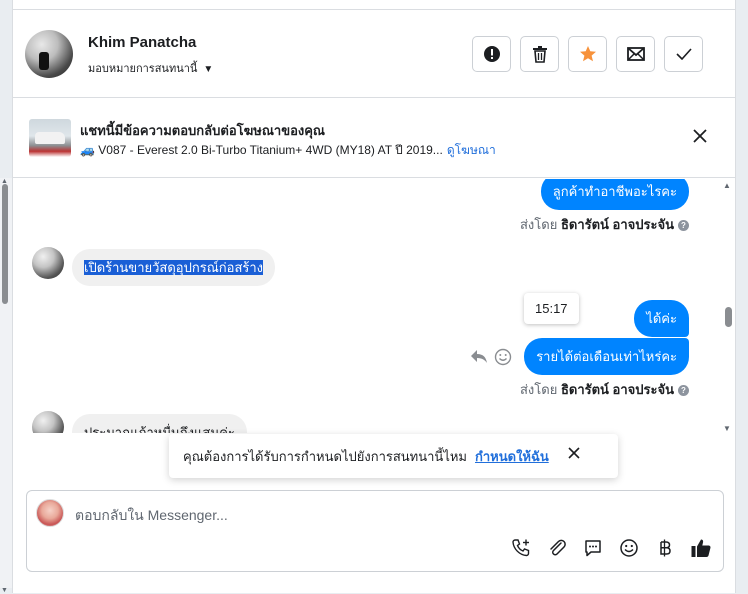  What do you see at coordinates (479, 356) in the screenshot?
I see `reply-icon` at bounding box center [479, 356].